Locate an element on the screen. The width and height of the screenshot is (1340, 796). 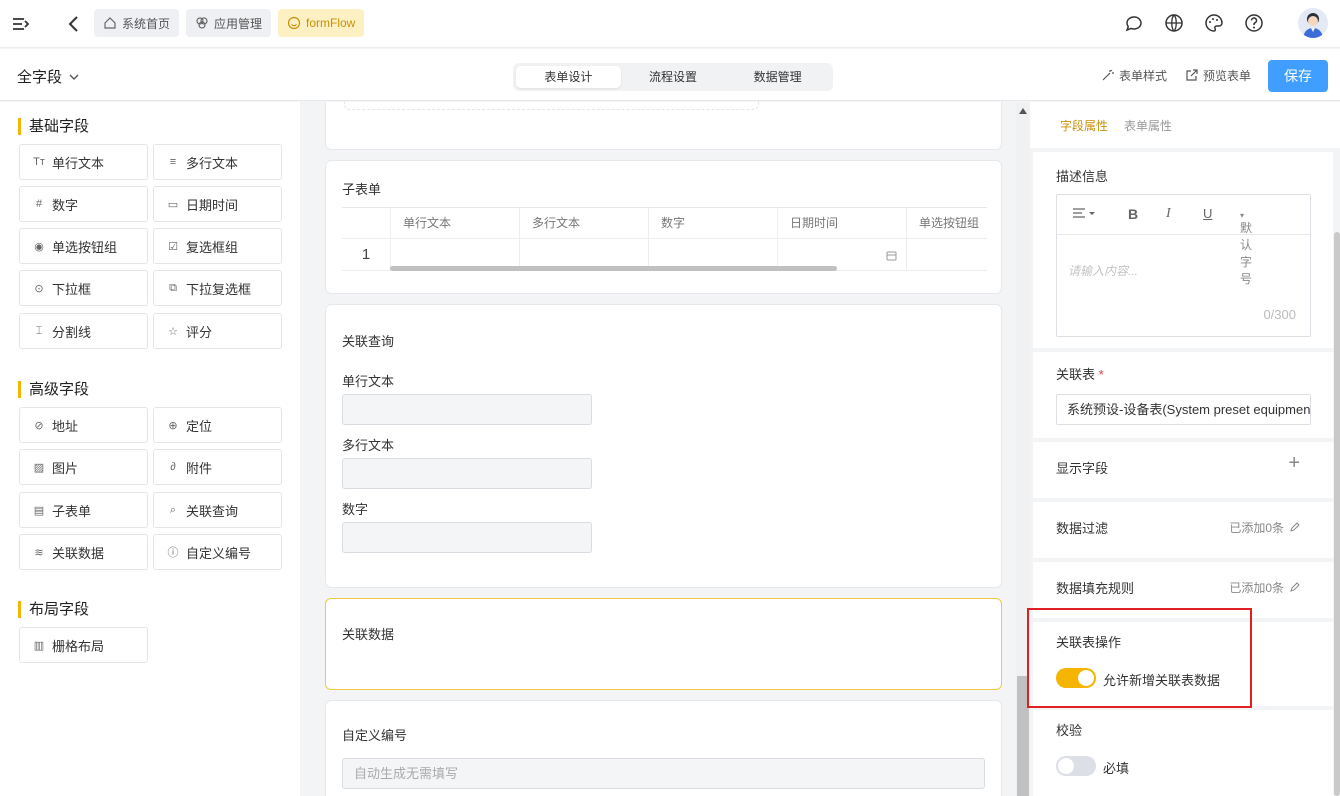
preview-form-button: 预览表单 is located at coordinates (1218, 75).